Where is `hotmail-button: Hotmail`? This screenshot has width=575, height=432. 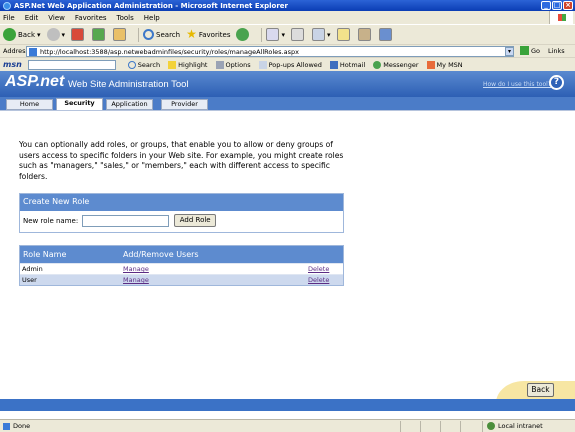 hotmail-button: Hotmail is located at coordinates (347, 64).